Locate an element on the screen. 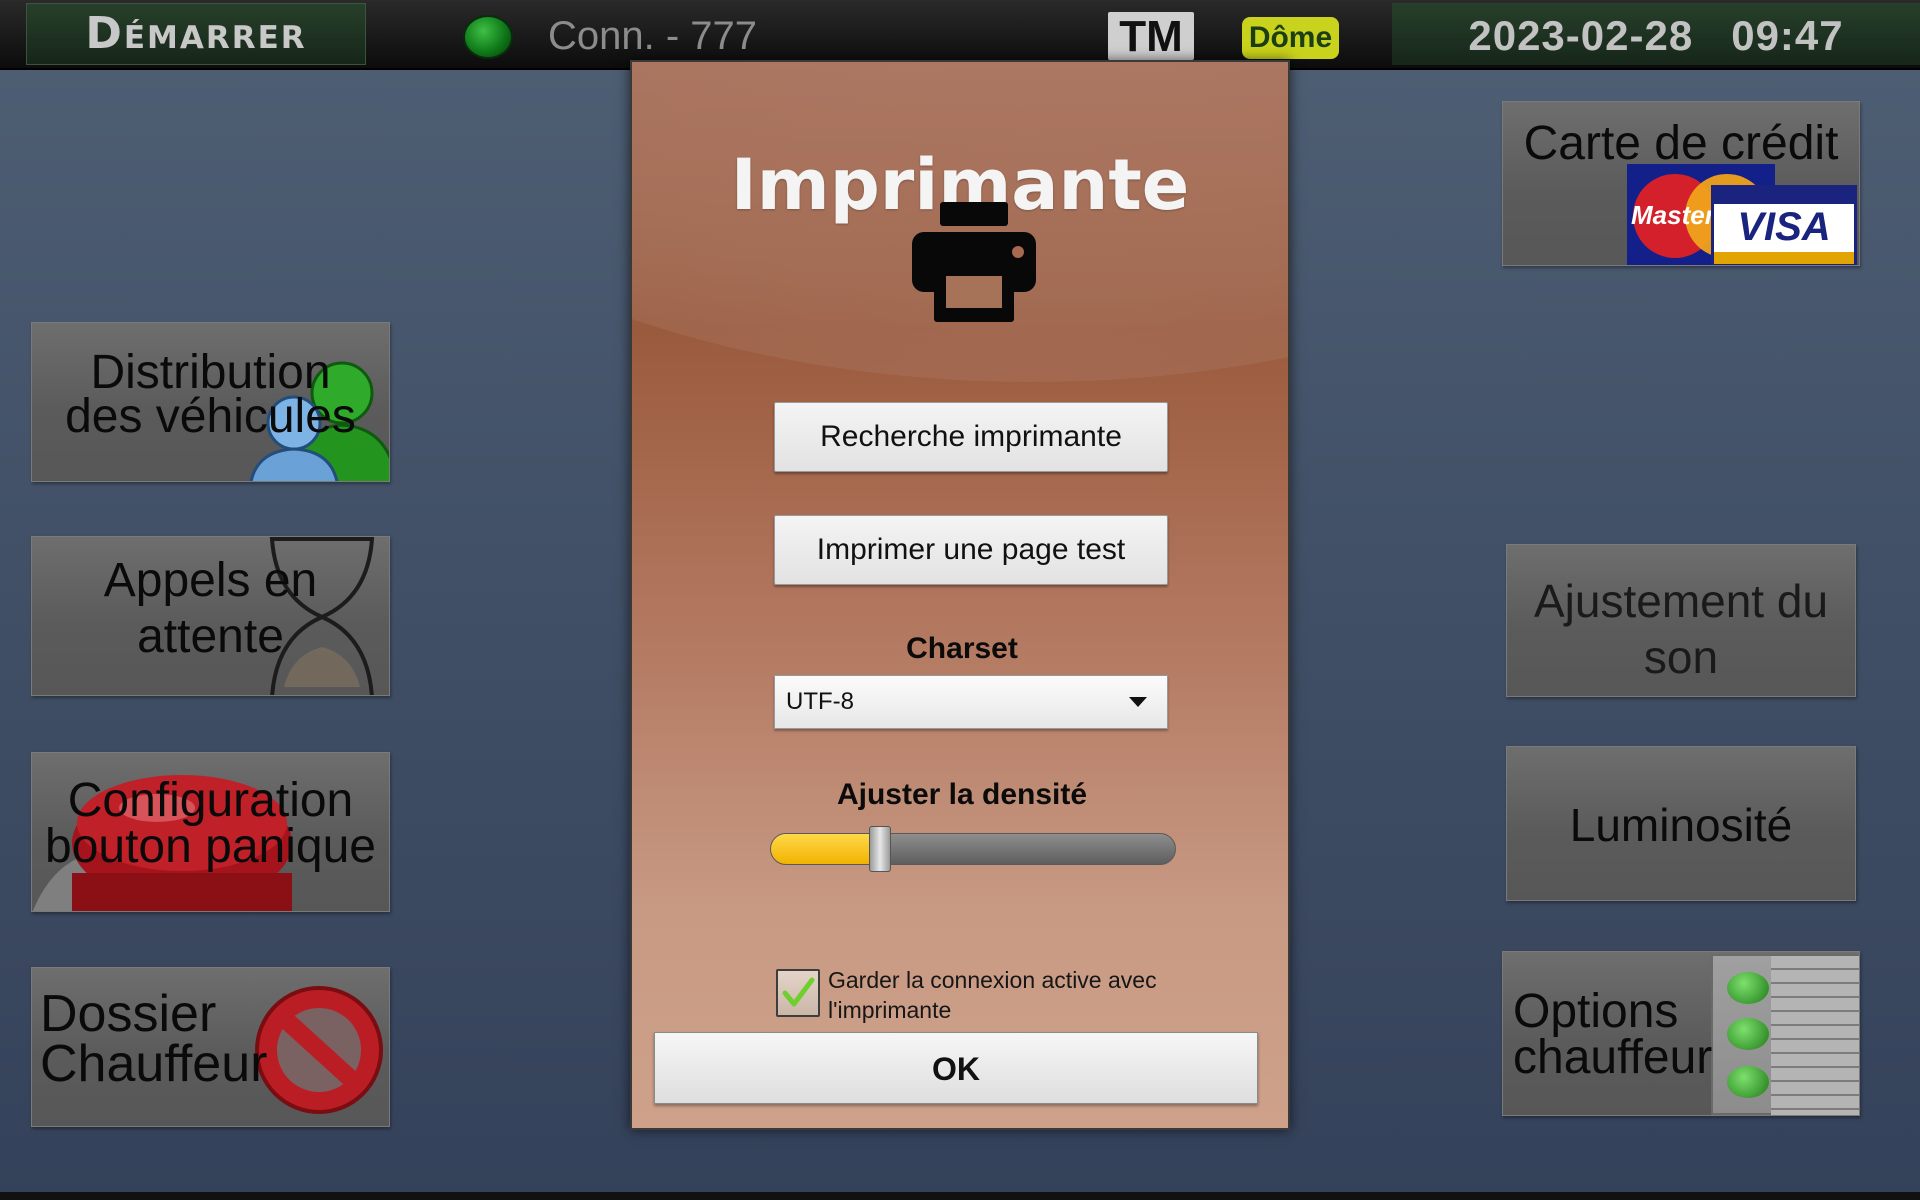  keep-connection-checkbox is located at coordinates (798, 993).